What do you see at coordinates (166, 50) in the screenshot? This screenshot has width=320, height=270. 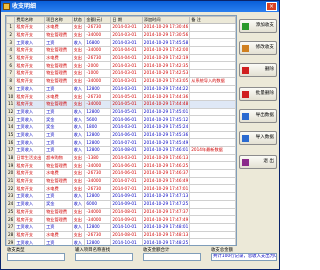 I see `table-cell: 2014-10-29 17:42:00` at bounding box center [166, 50].